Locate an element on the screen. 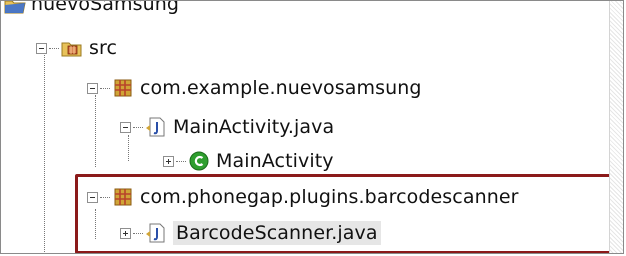  tree-item-src: src is located at coordinates (76, 48).